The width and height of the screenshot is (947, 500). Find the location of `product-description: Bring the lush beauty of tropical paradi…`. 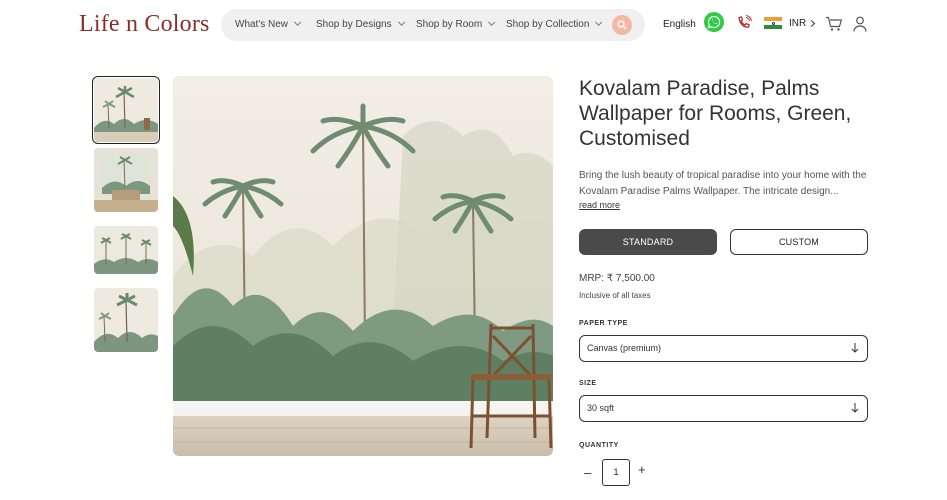

product-description: Bring the lush beauty of tropical paradi… is located at coordinates (723, 183).